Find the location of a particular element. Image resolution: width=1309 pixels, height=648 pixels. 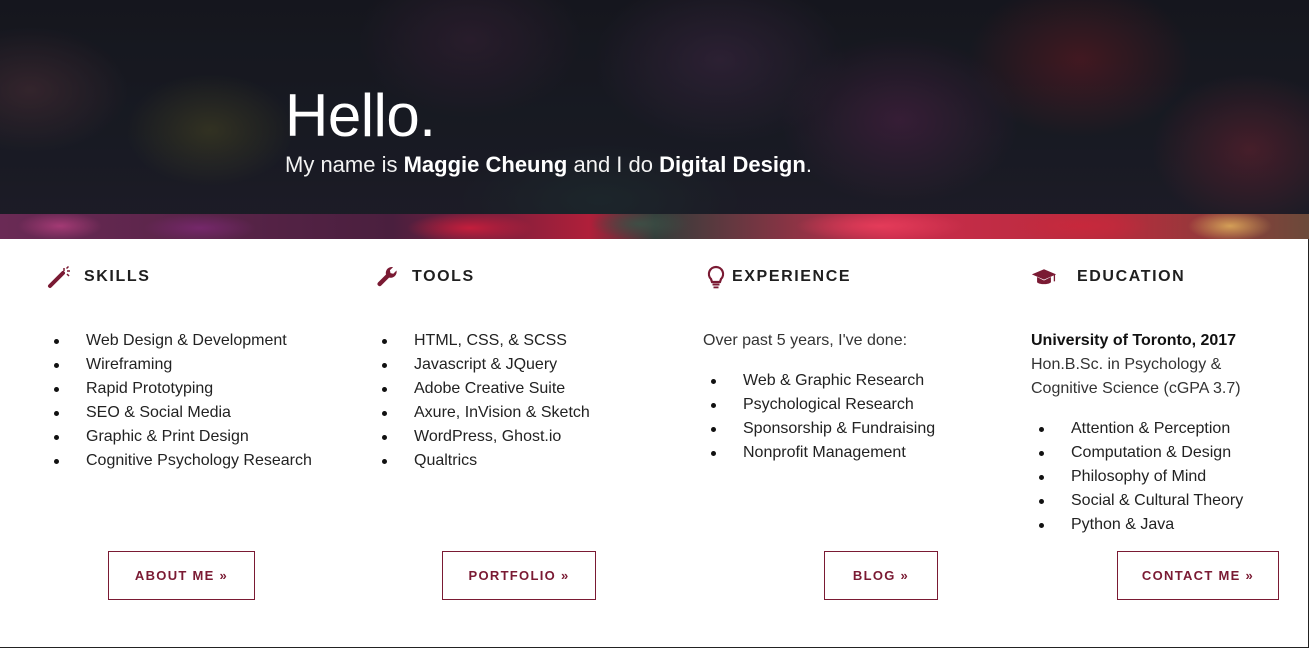

list-item: Computation & Design is located at coordinates (1166, 453).